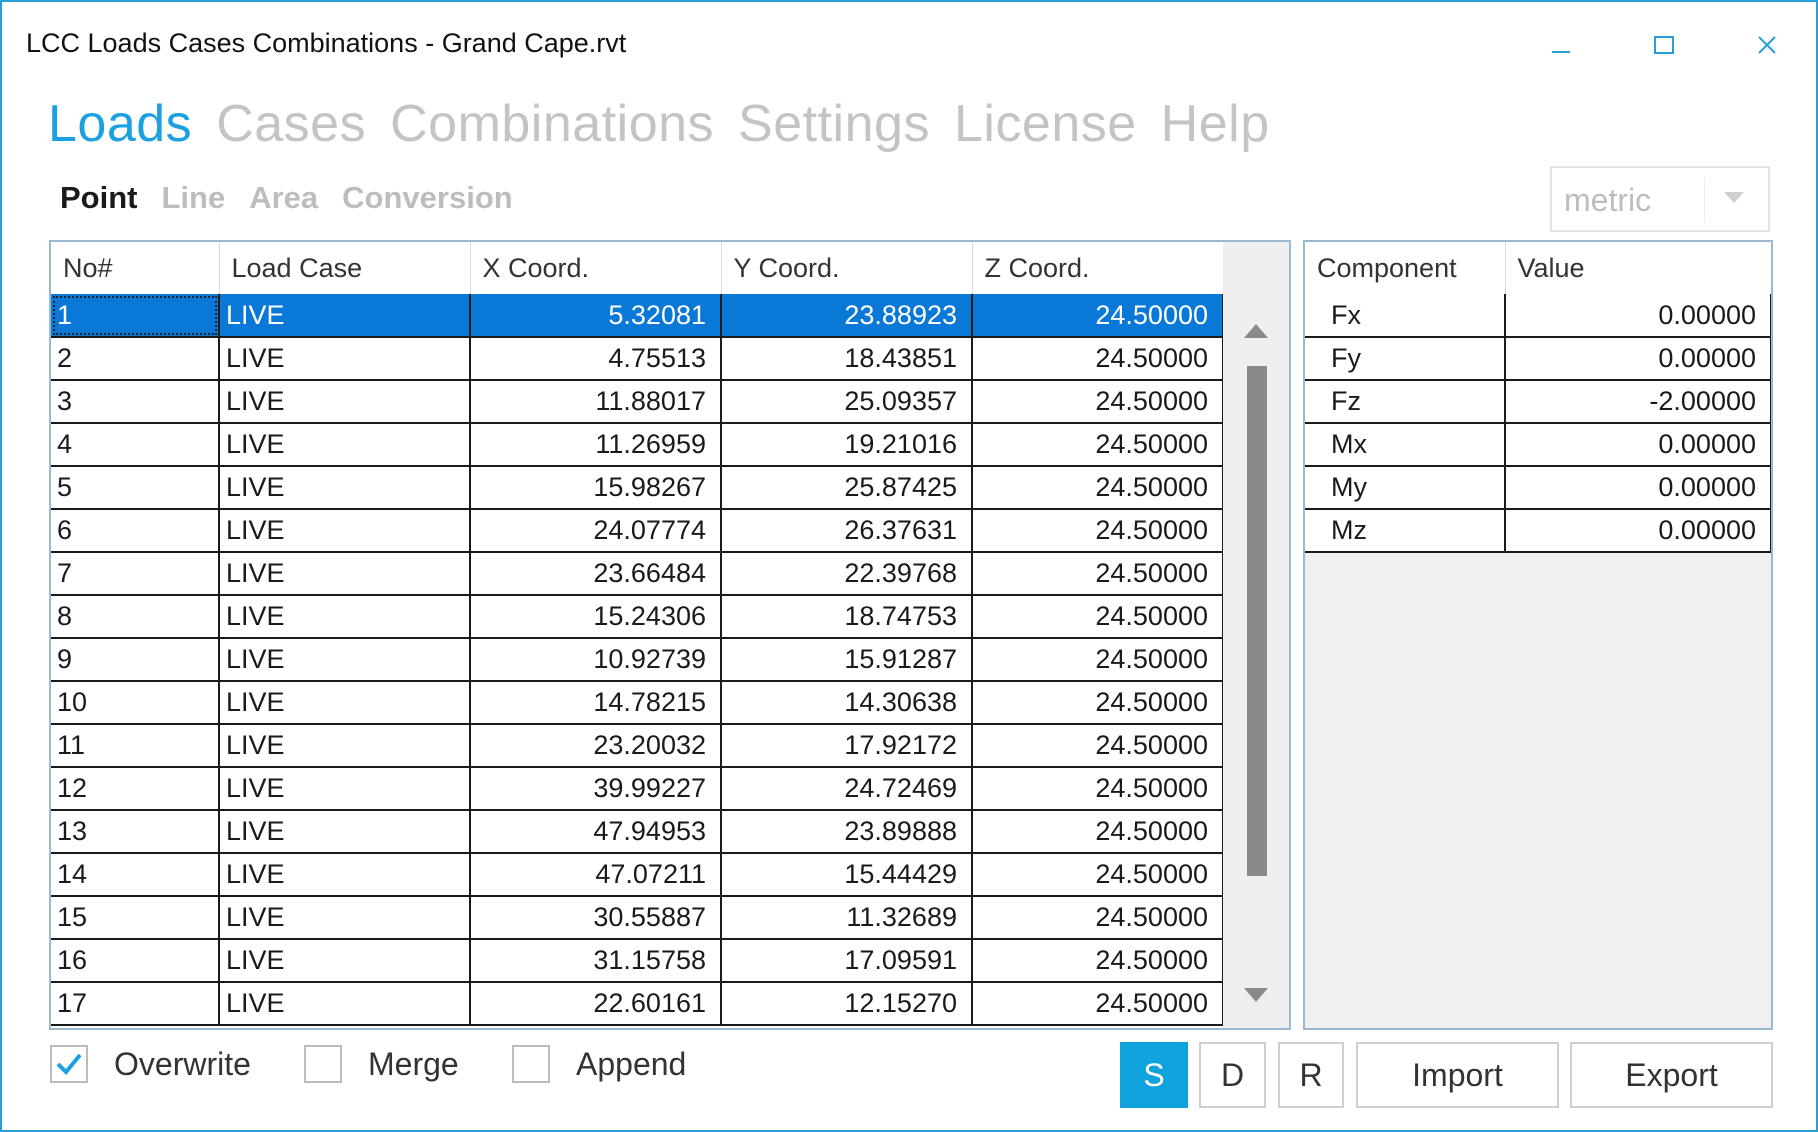 The width and height of the screenshot is (1818, 1132). I want to click on cell-x-coord: 14.78215, so click(596, 703).